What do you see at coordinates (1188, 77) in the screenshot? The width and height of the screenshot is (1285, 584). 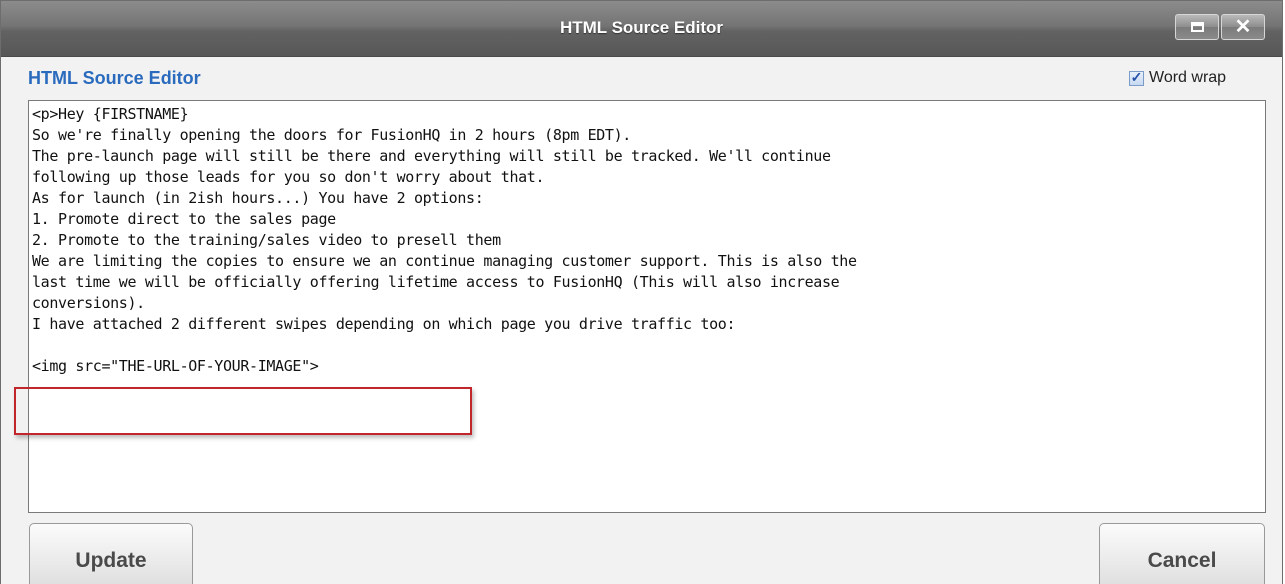 I see `word-wrap-label: Word wrap` at bounding box center [1188, 77].